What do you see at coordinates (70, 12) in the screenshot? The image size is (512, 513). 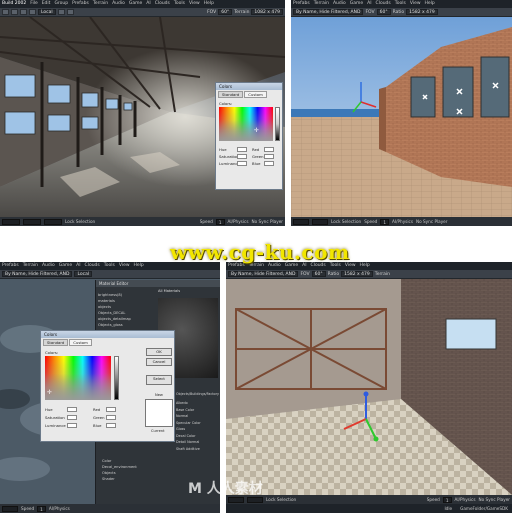 I see `grid-button` at bounding box center [70, 12].